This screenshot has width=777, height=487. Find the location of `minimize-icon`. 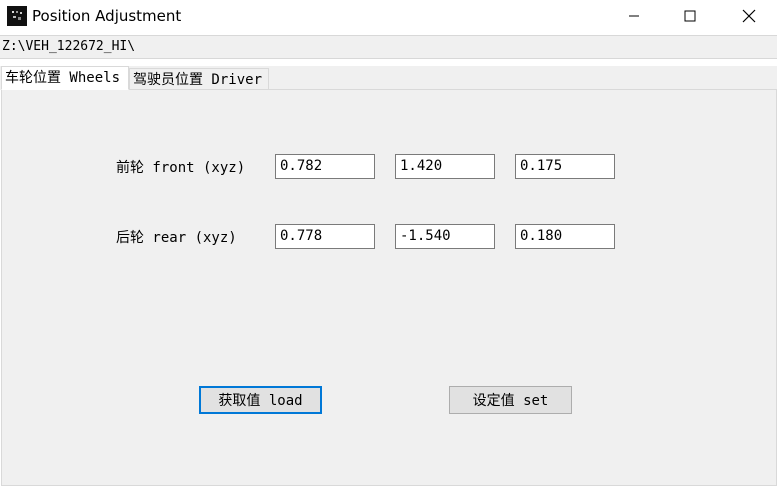

minimize-icon is located at coordinates (634, 16).